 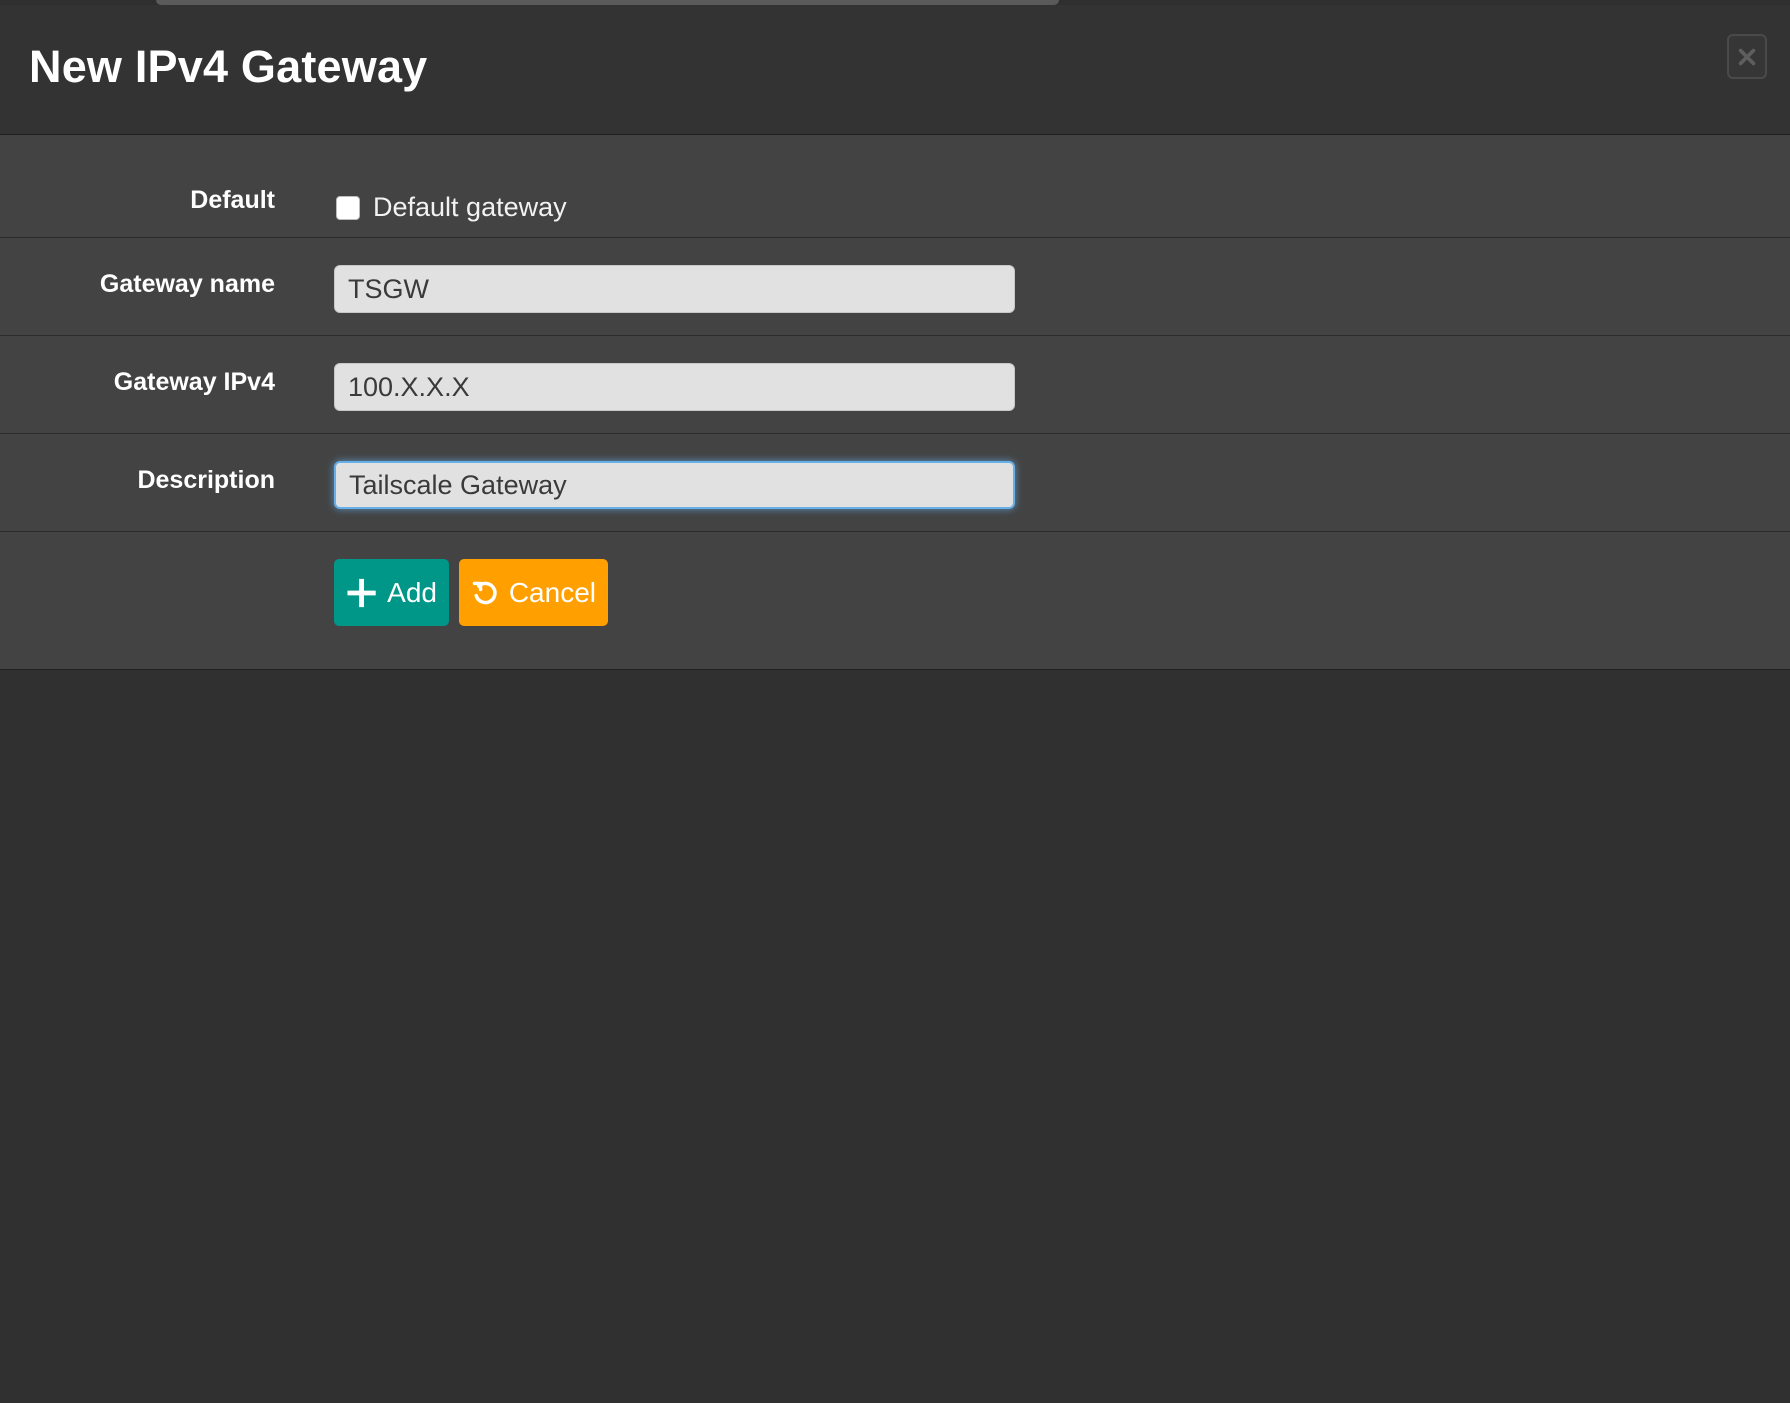 I want to click on undo-icon, so click(x=484, y=592).